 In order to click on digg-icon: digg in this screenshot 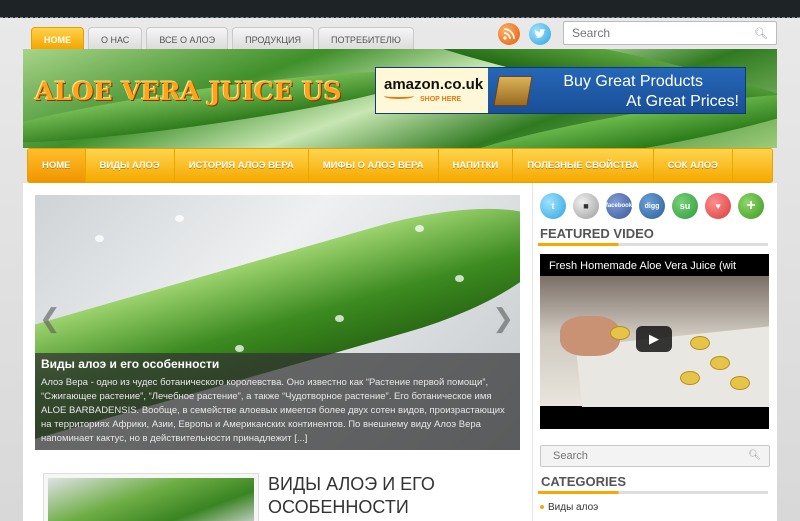, I will do `click(652, 206)`.